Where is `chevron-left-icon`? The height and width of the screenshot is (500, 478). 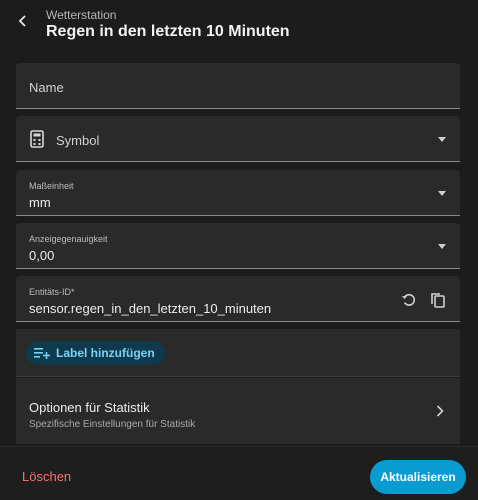
chevron-left-icon is located at coordinates (22, 21).